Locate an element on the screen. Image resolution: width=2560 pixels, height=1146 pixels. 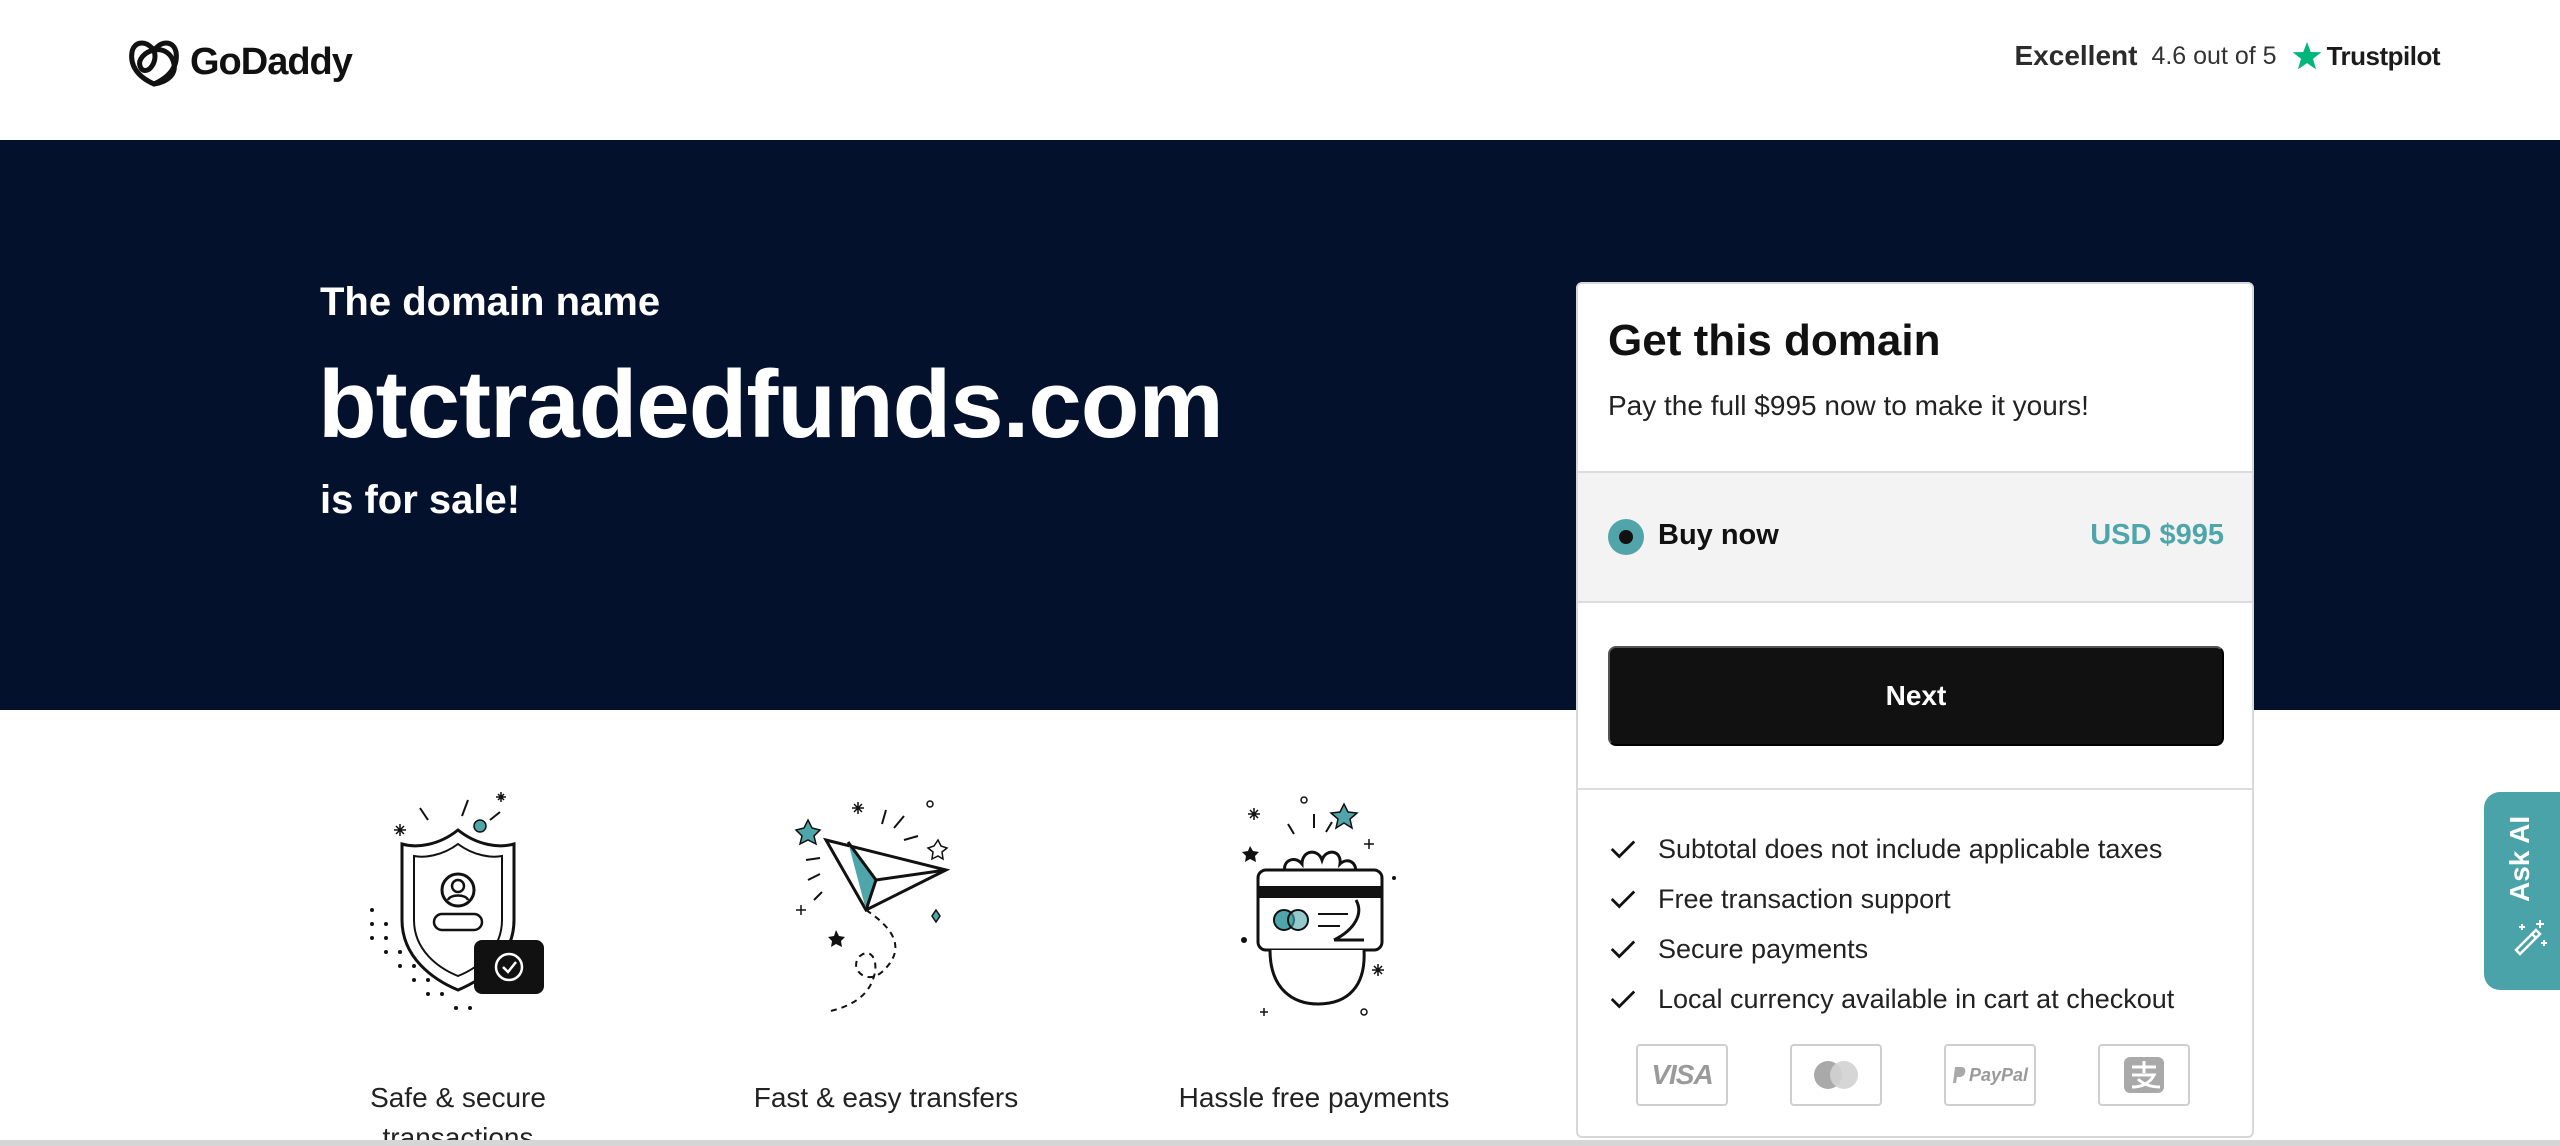
mastercard-icon is located at coordinates (1836, 1075).